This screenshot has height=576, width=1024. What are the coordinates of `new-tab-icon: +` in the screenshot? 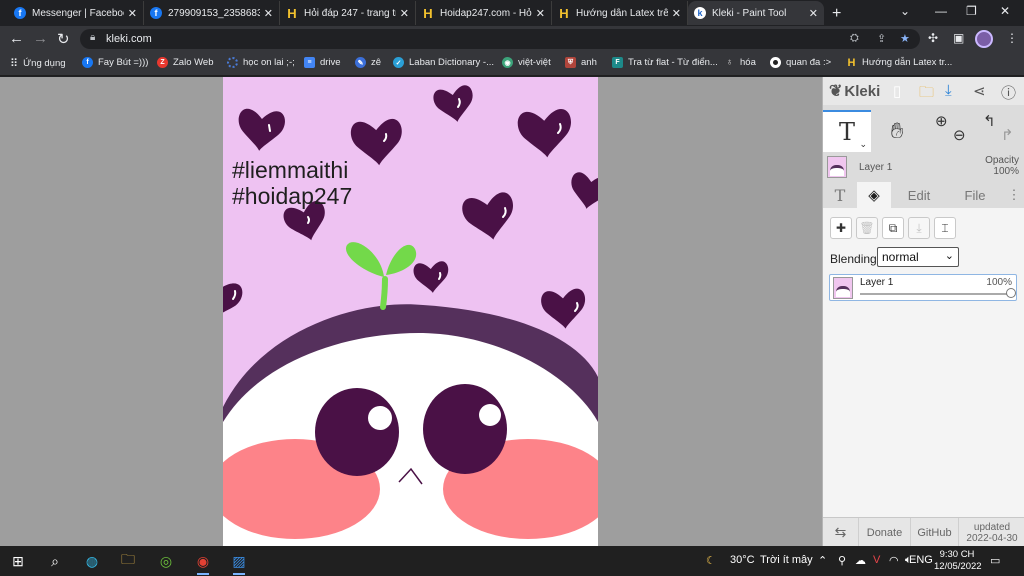 It's located at (836, 14).